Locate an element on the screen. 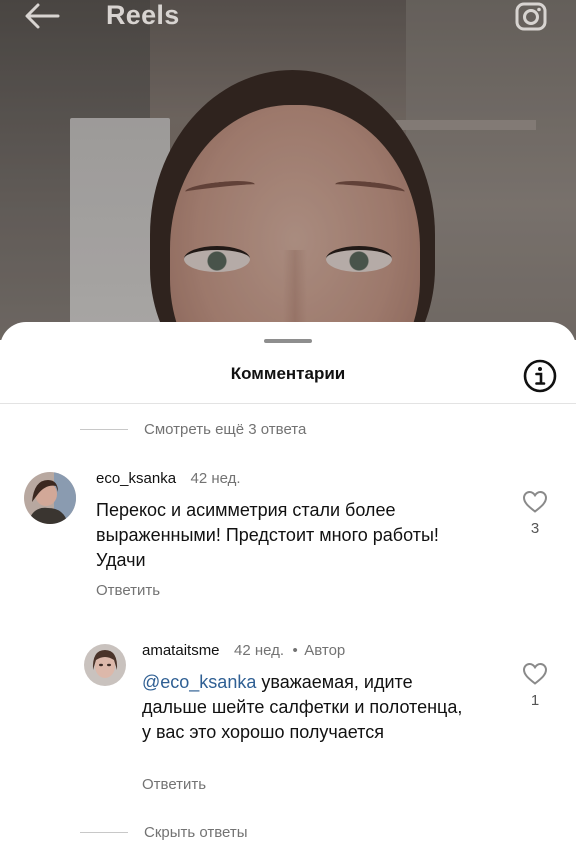 The height and width of the screenshot is (849, 576). mention-link: @eco_ksanka is located at coordinates (199, 682).